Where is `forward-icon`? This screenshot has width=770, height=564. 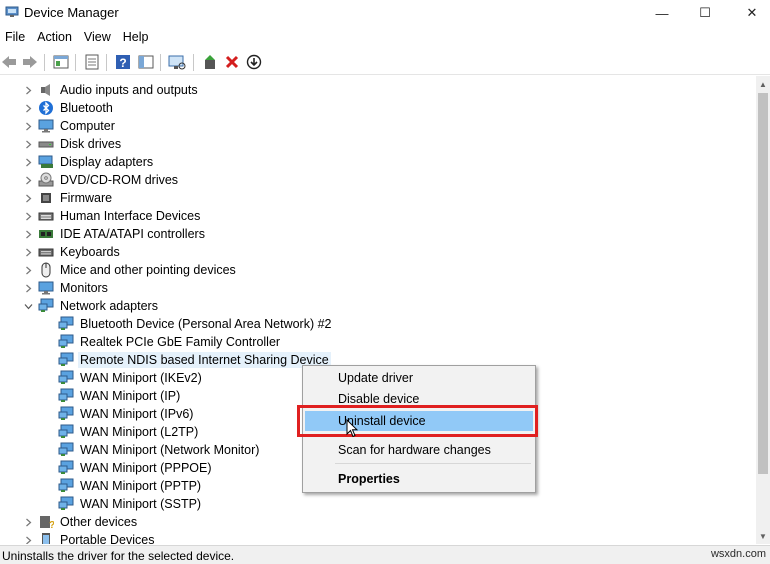
forward-icon is located at coordinates (30, 62).